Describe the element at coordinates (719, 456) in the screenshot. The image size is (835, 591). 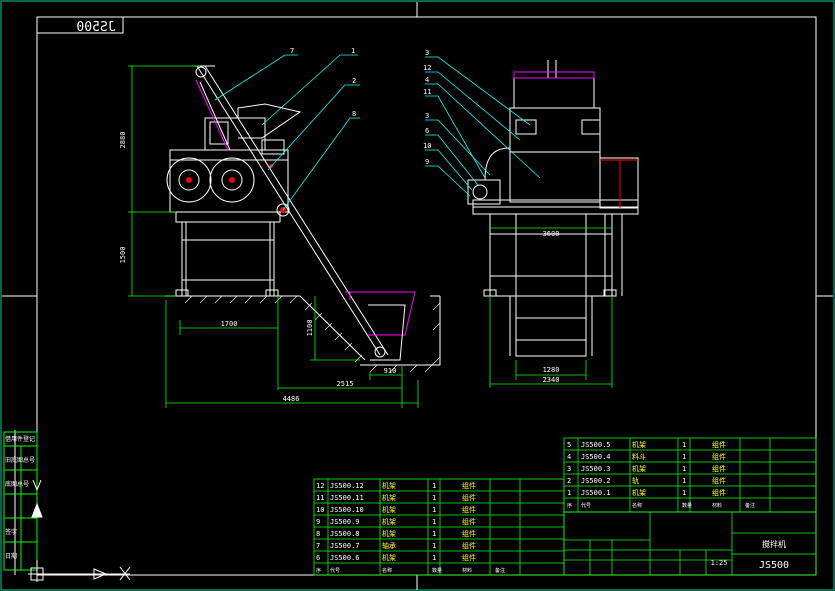
I see `bom-right-row-4-mat: 组件` at that location.